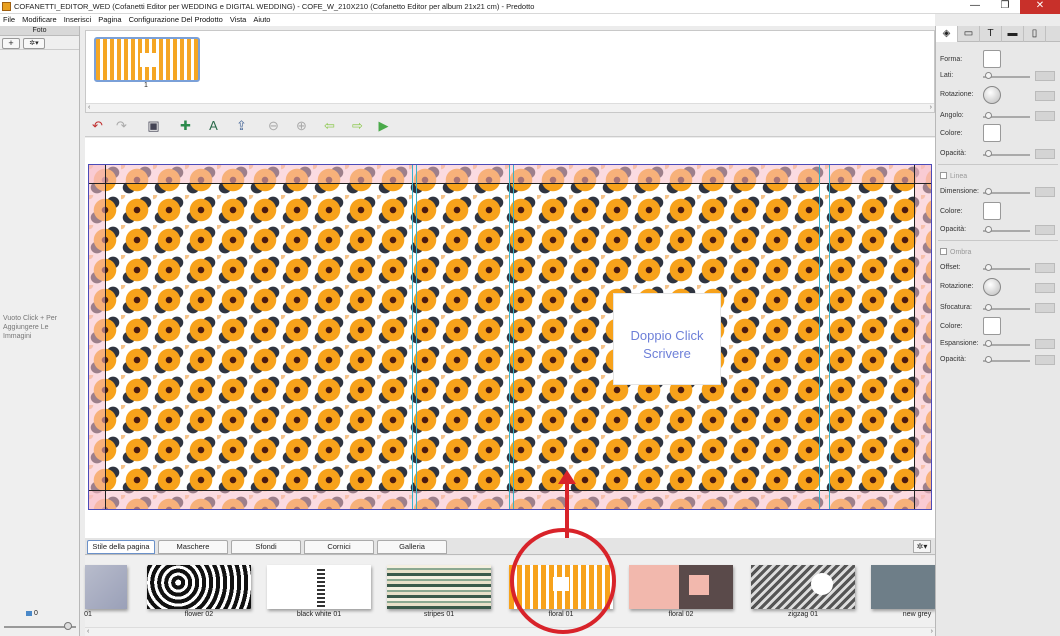 This screenshot has height=636, width=1060. I want to click on rotazione-dial, so click(992, 95).